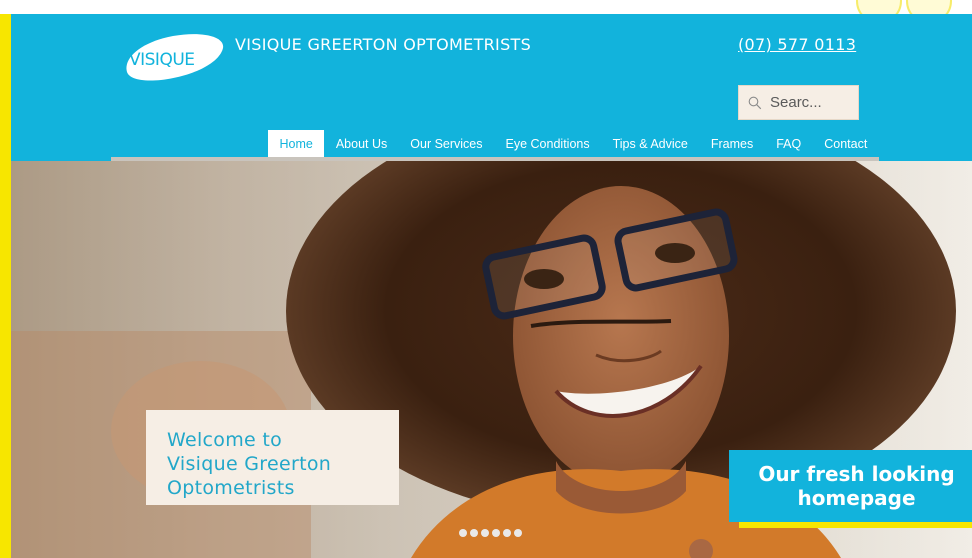  I want to click on logo-text: VISIQUE, so click(162, 60).